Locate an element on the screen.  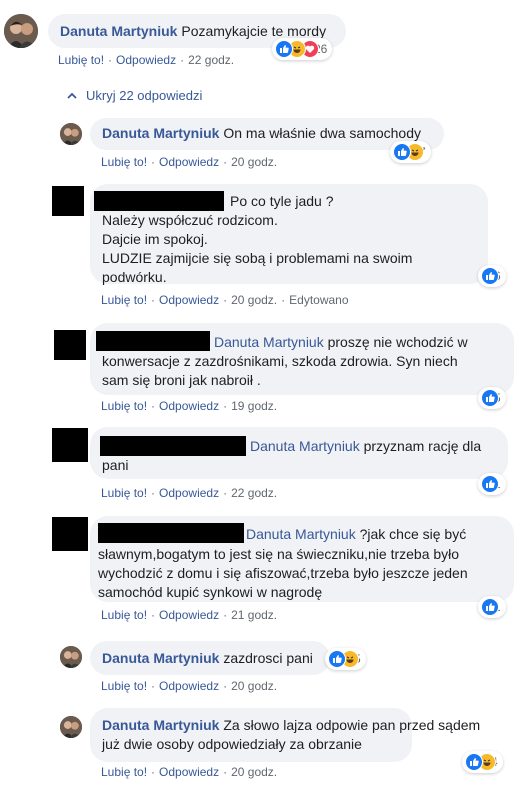
comment-actions: Lubię to! · Odpowiedz · 21 godz. is located at coordinates (189, 615).